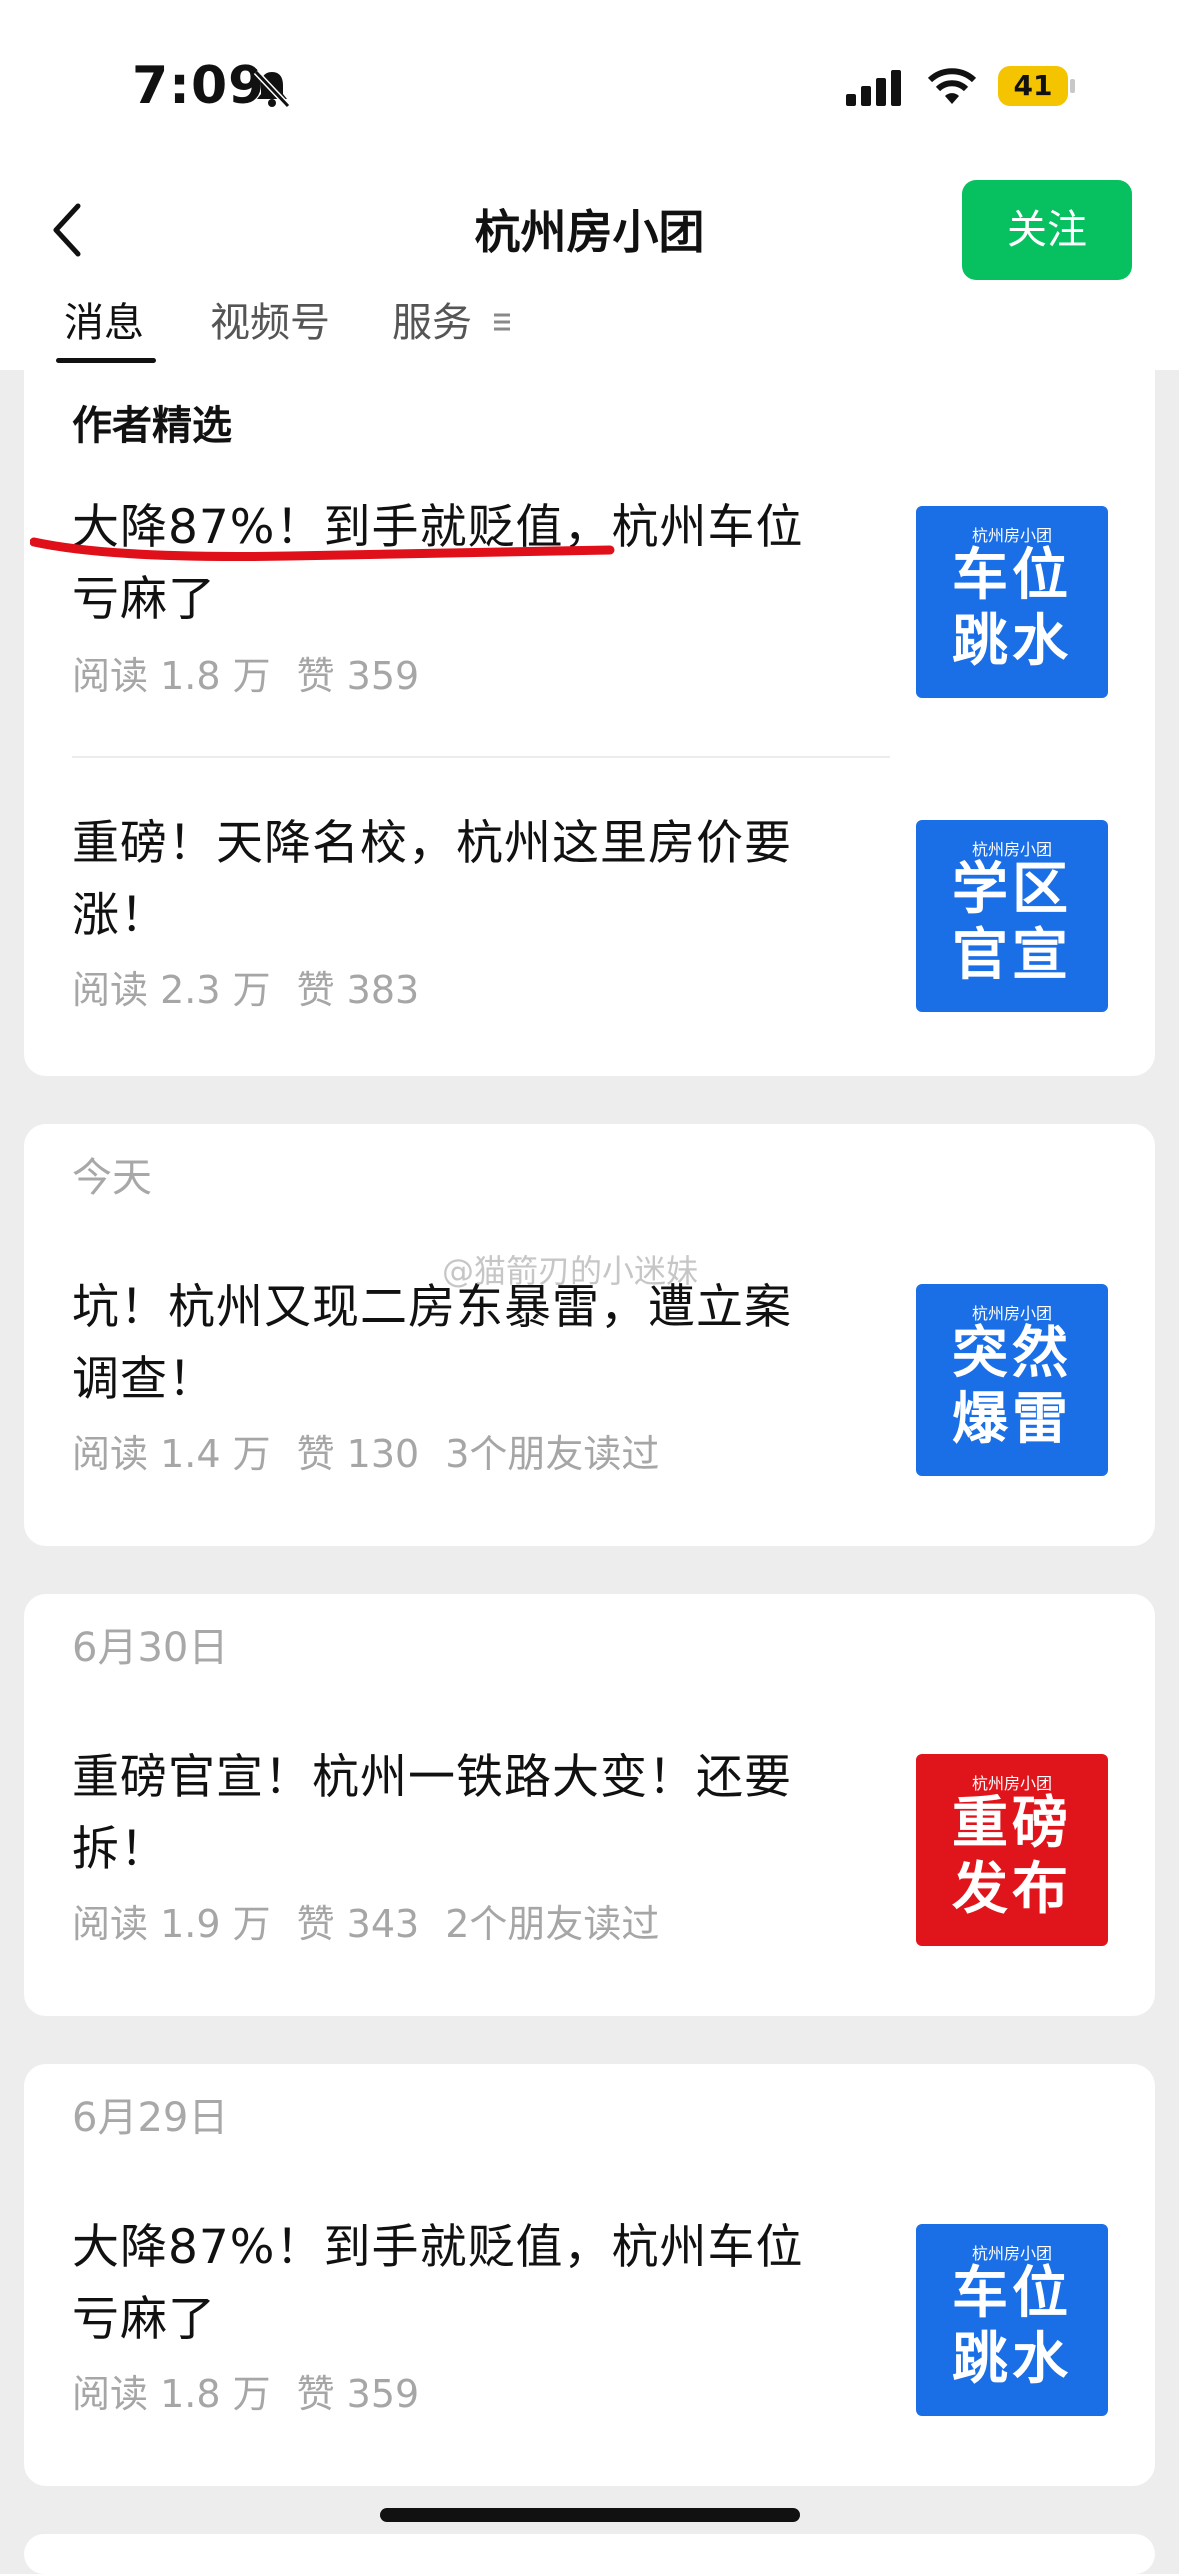 The image size is (1179, 2574). I want to click on article-title: 重磅！天降名校，杭州这里房价要 涨！, so click(472, 880).